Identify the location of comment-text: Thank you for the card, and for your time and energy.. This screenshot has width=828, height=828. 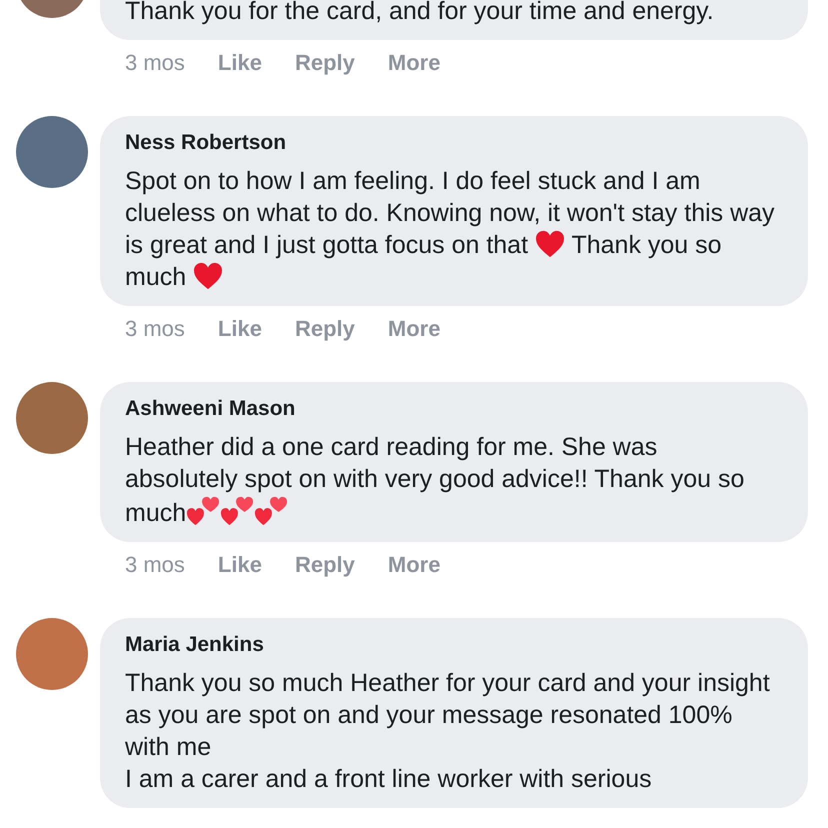
(420, 13).